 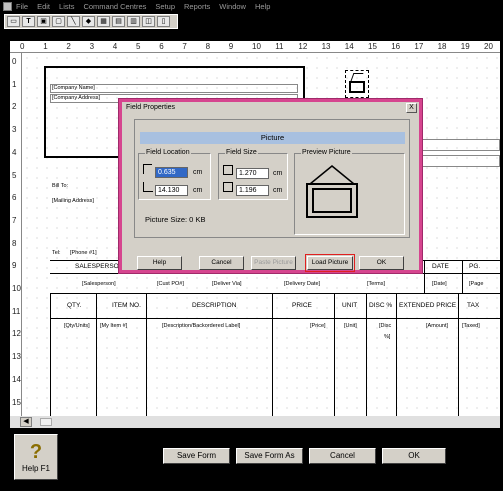 What do you see at coordinates (43, 6) in the screenshot?
I see `menu-edit: Edit` at bounding box center [43, 6].